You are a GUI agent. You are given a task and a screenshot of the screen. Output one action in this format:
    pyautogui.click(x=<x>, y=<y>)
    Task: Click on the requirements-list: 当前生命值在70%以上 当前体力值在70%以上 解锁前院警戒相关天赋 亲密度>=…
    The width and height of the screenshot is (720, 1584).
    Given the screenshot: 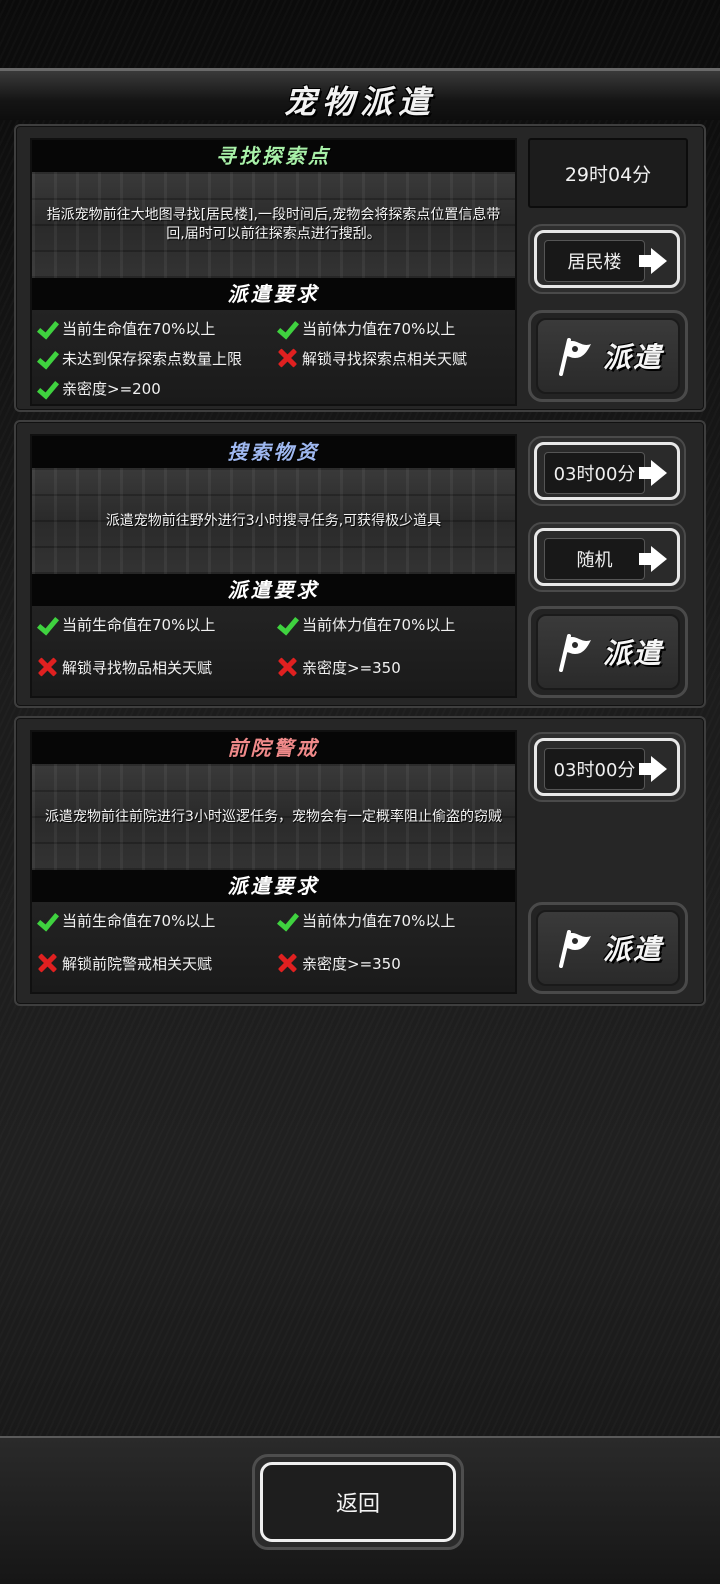 What is the action you would take?
    pyautogui.click(x=273, y=947)
    